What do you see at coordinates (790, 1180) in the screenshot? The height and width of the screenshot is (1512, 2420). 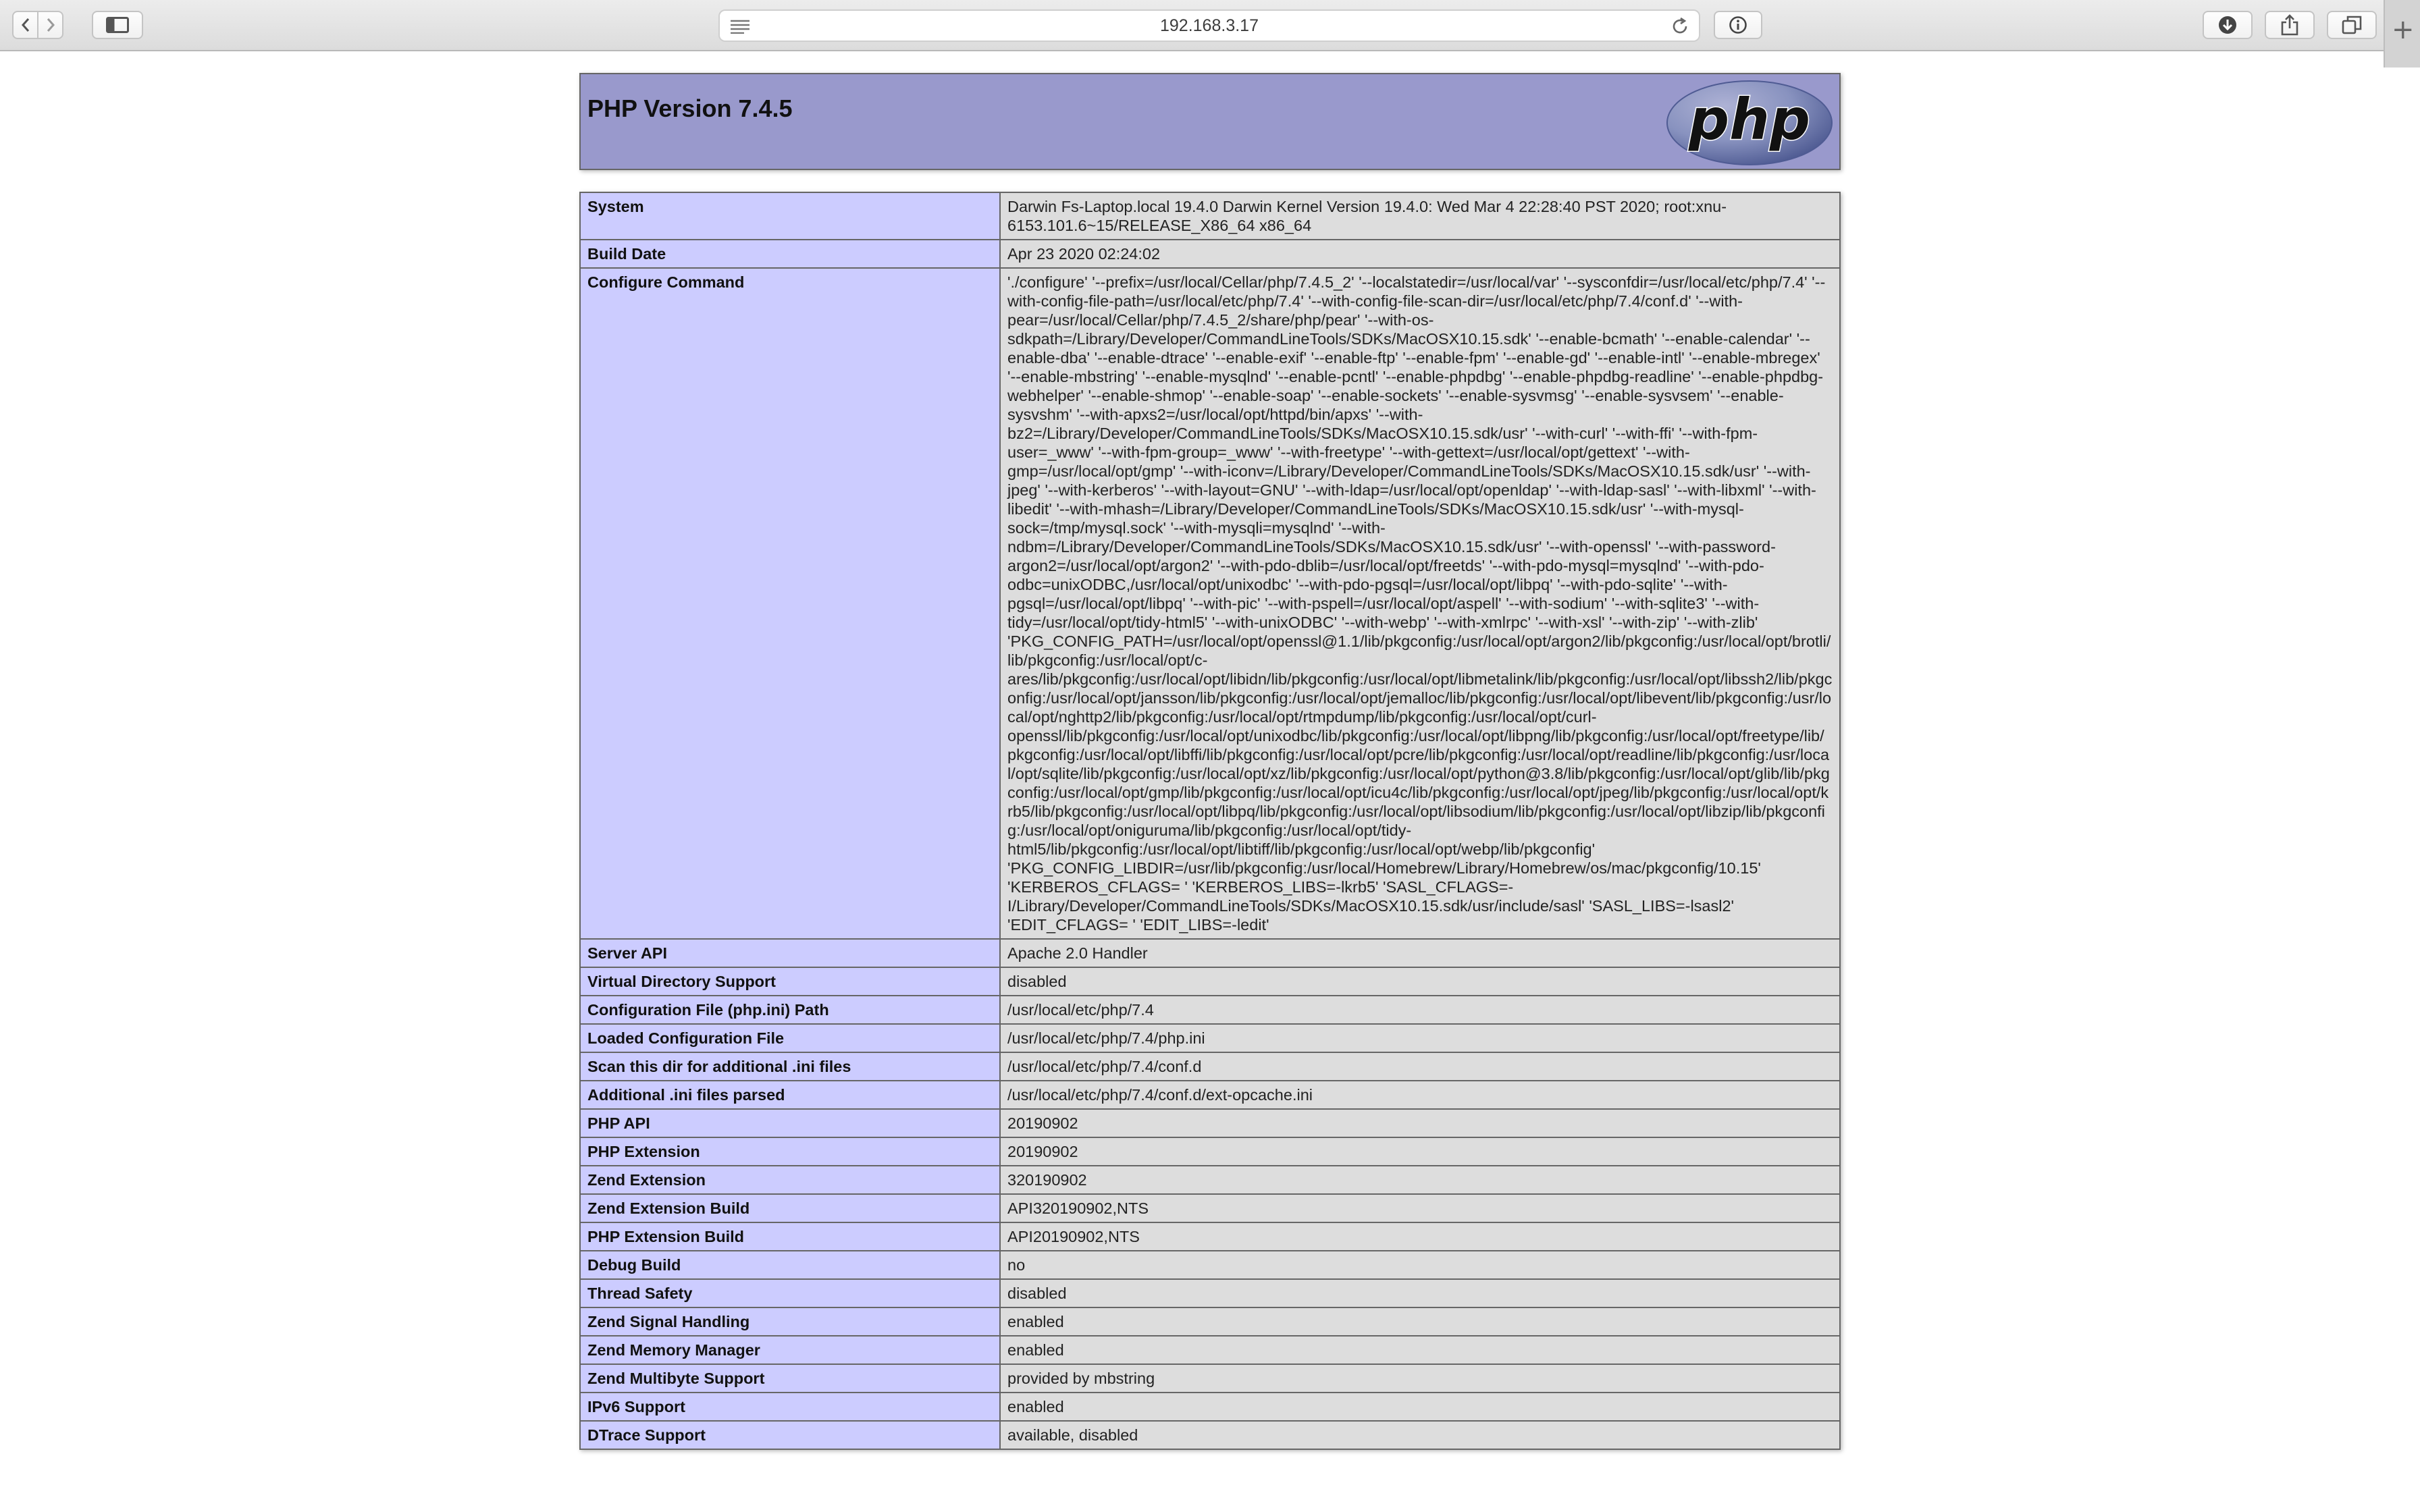 I see `row-key: Zend Extension` at bounding box center [790, 1180].